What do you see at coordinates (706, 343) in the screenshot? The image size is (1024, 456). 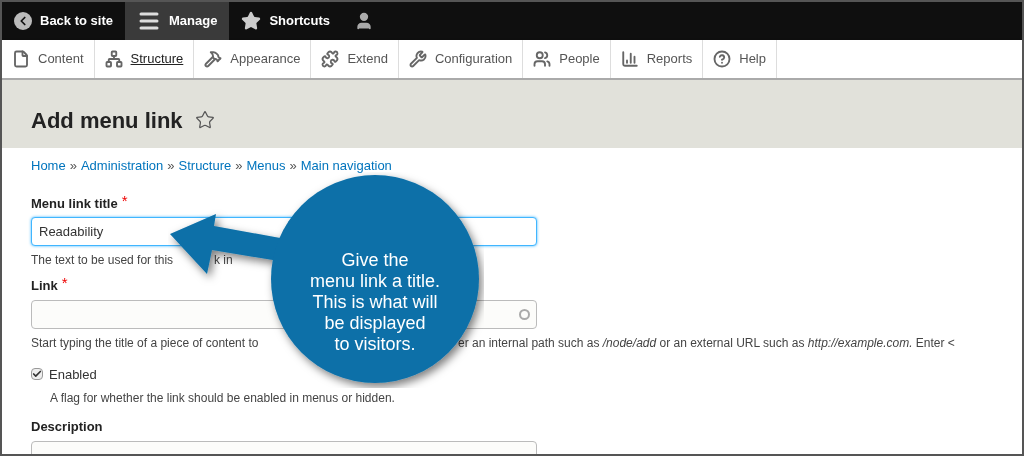 I see `field-description: er an internal path such as /node/add or an external URL such as http://example.com. Enter <` at bounding box center [706, 343].